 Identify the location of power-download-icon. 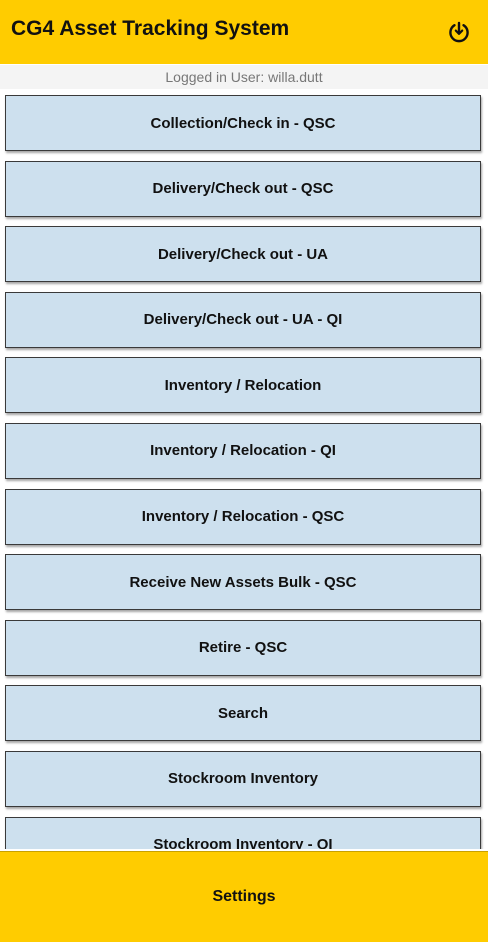
(459, 32).